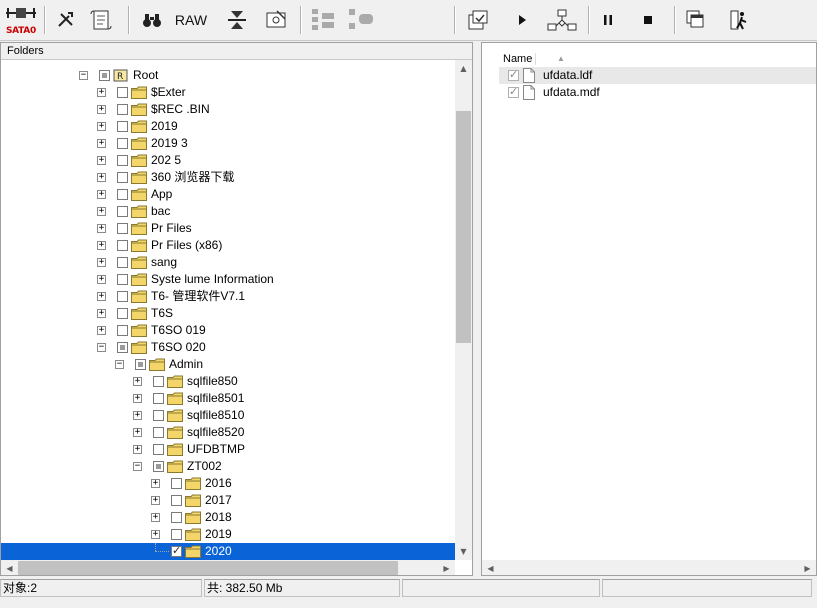  I want to click on tree-vertical-scrollbar: ▲ ▼, so click(463, 310).